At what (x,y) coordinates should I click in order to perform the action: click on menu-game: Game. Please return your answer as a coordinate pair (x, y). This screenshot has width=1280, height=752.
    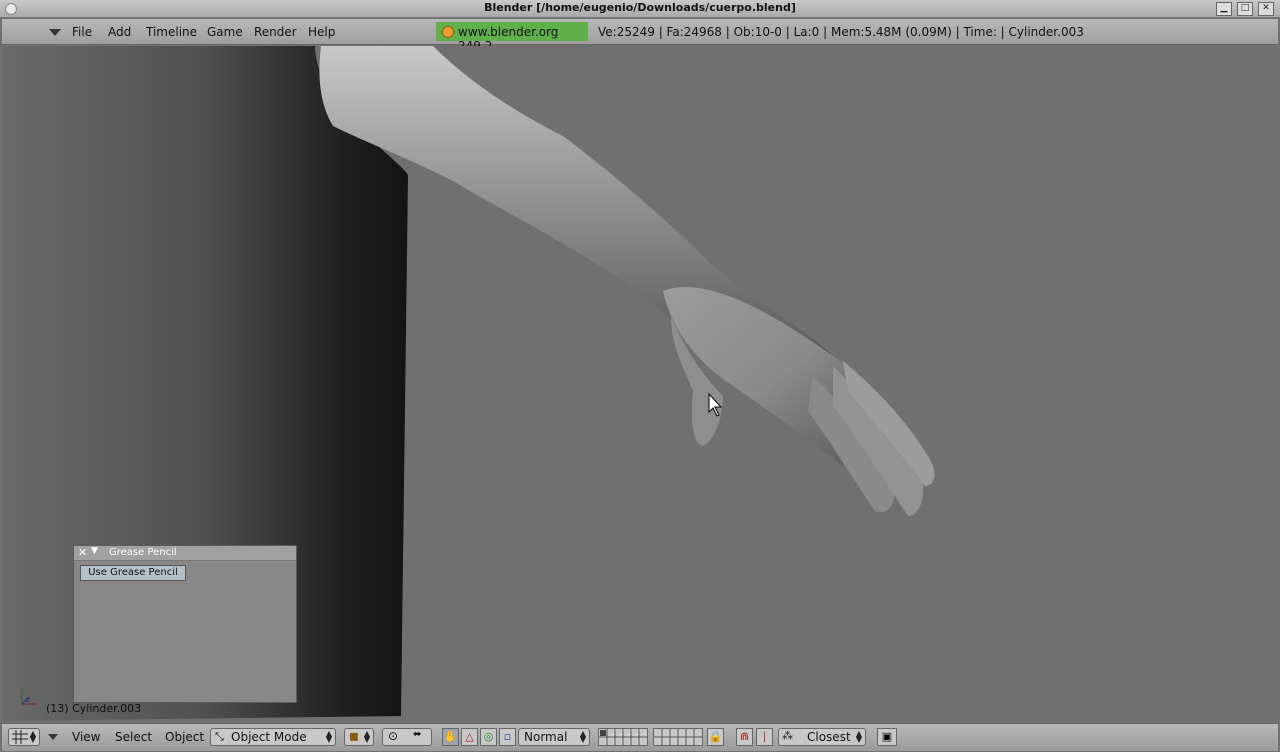
    Looking at the image, I should click on (225, 32).